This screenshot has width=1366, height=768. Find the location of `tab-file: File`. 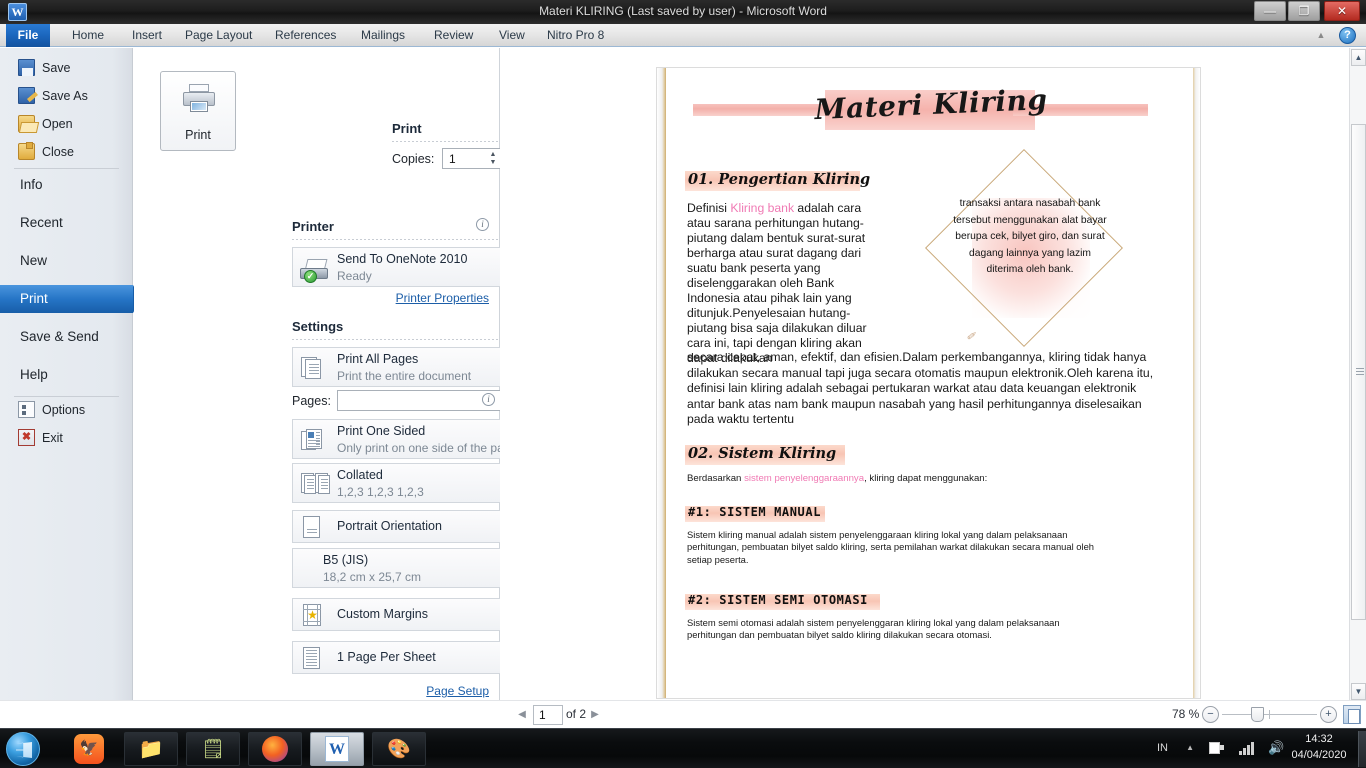

tab-file: File is located at coordinates (28, 35).